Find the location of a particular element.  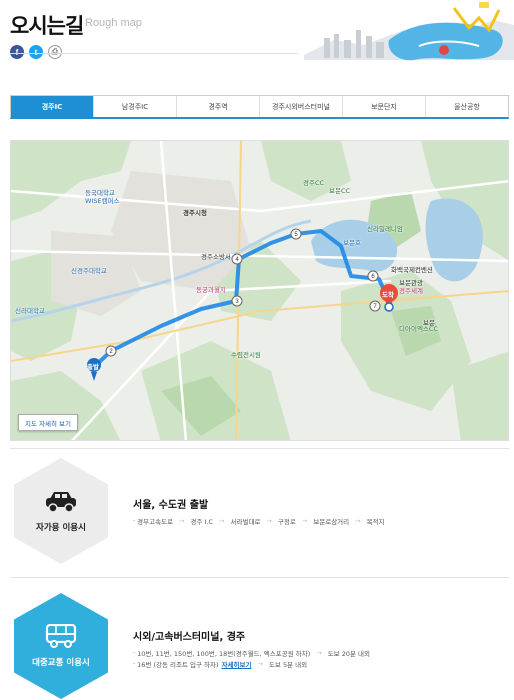

map-label: 신라대학교 is located at coordinates (30, 311).